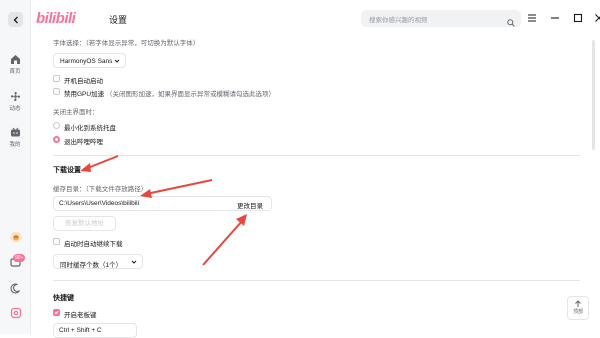 The height and width of the screenshot is (338, 600). I want to click on restore-default-button: 恢复默认地址, so click(84, 223).